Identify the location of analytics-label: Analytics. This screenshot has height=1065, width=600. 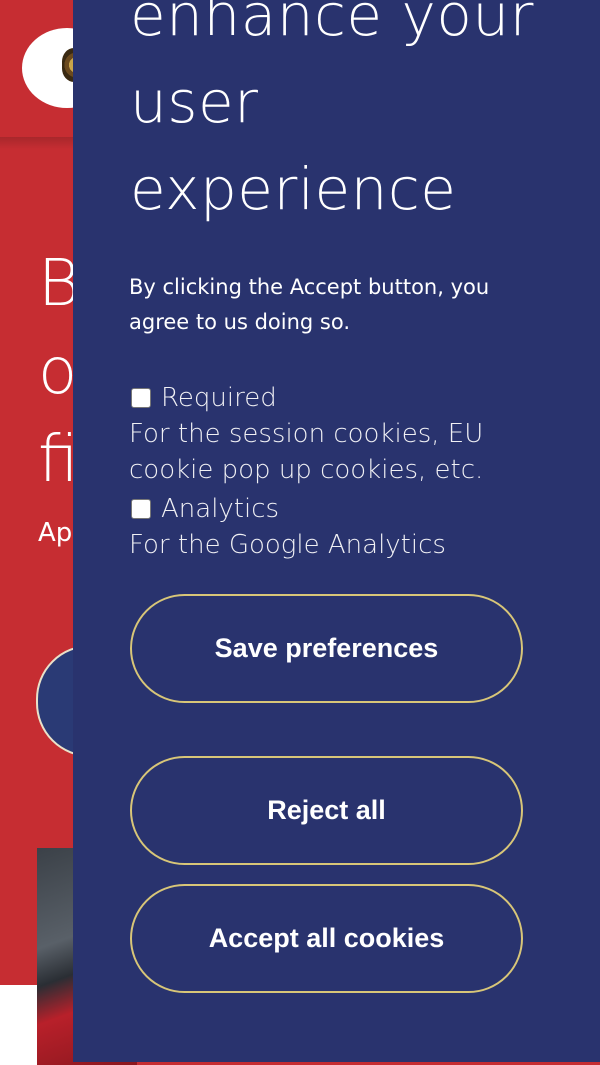
(220, 509).